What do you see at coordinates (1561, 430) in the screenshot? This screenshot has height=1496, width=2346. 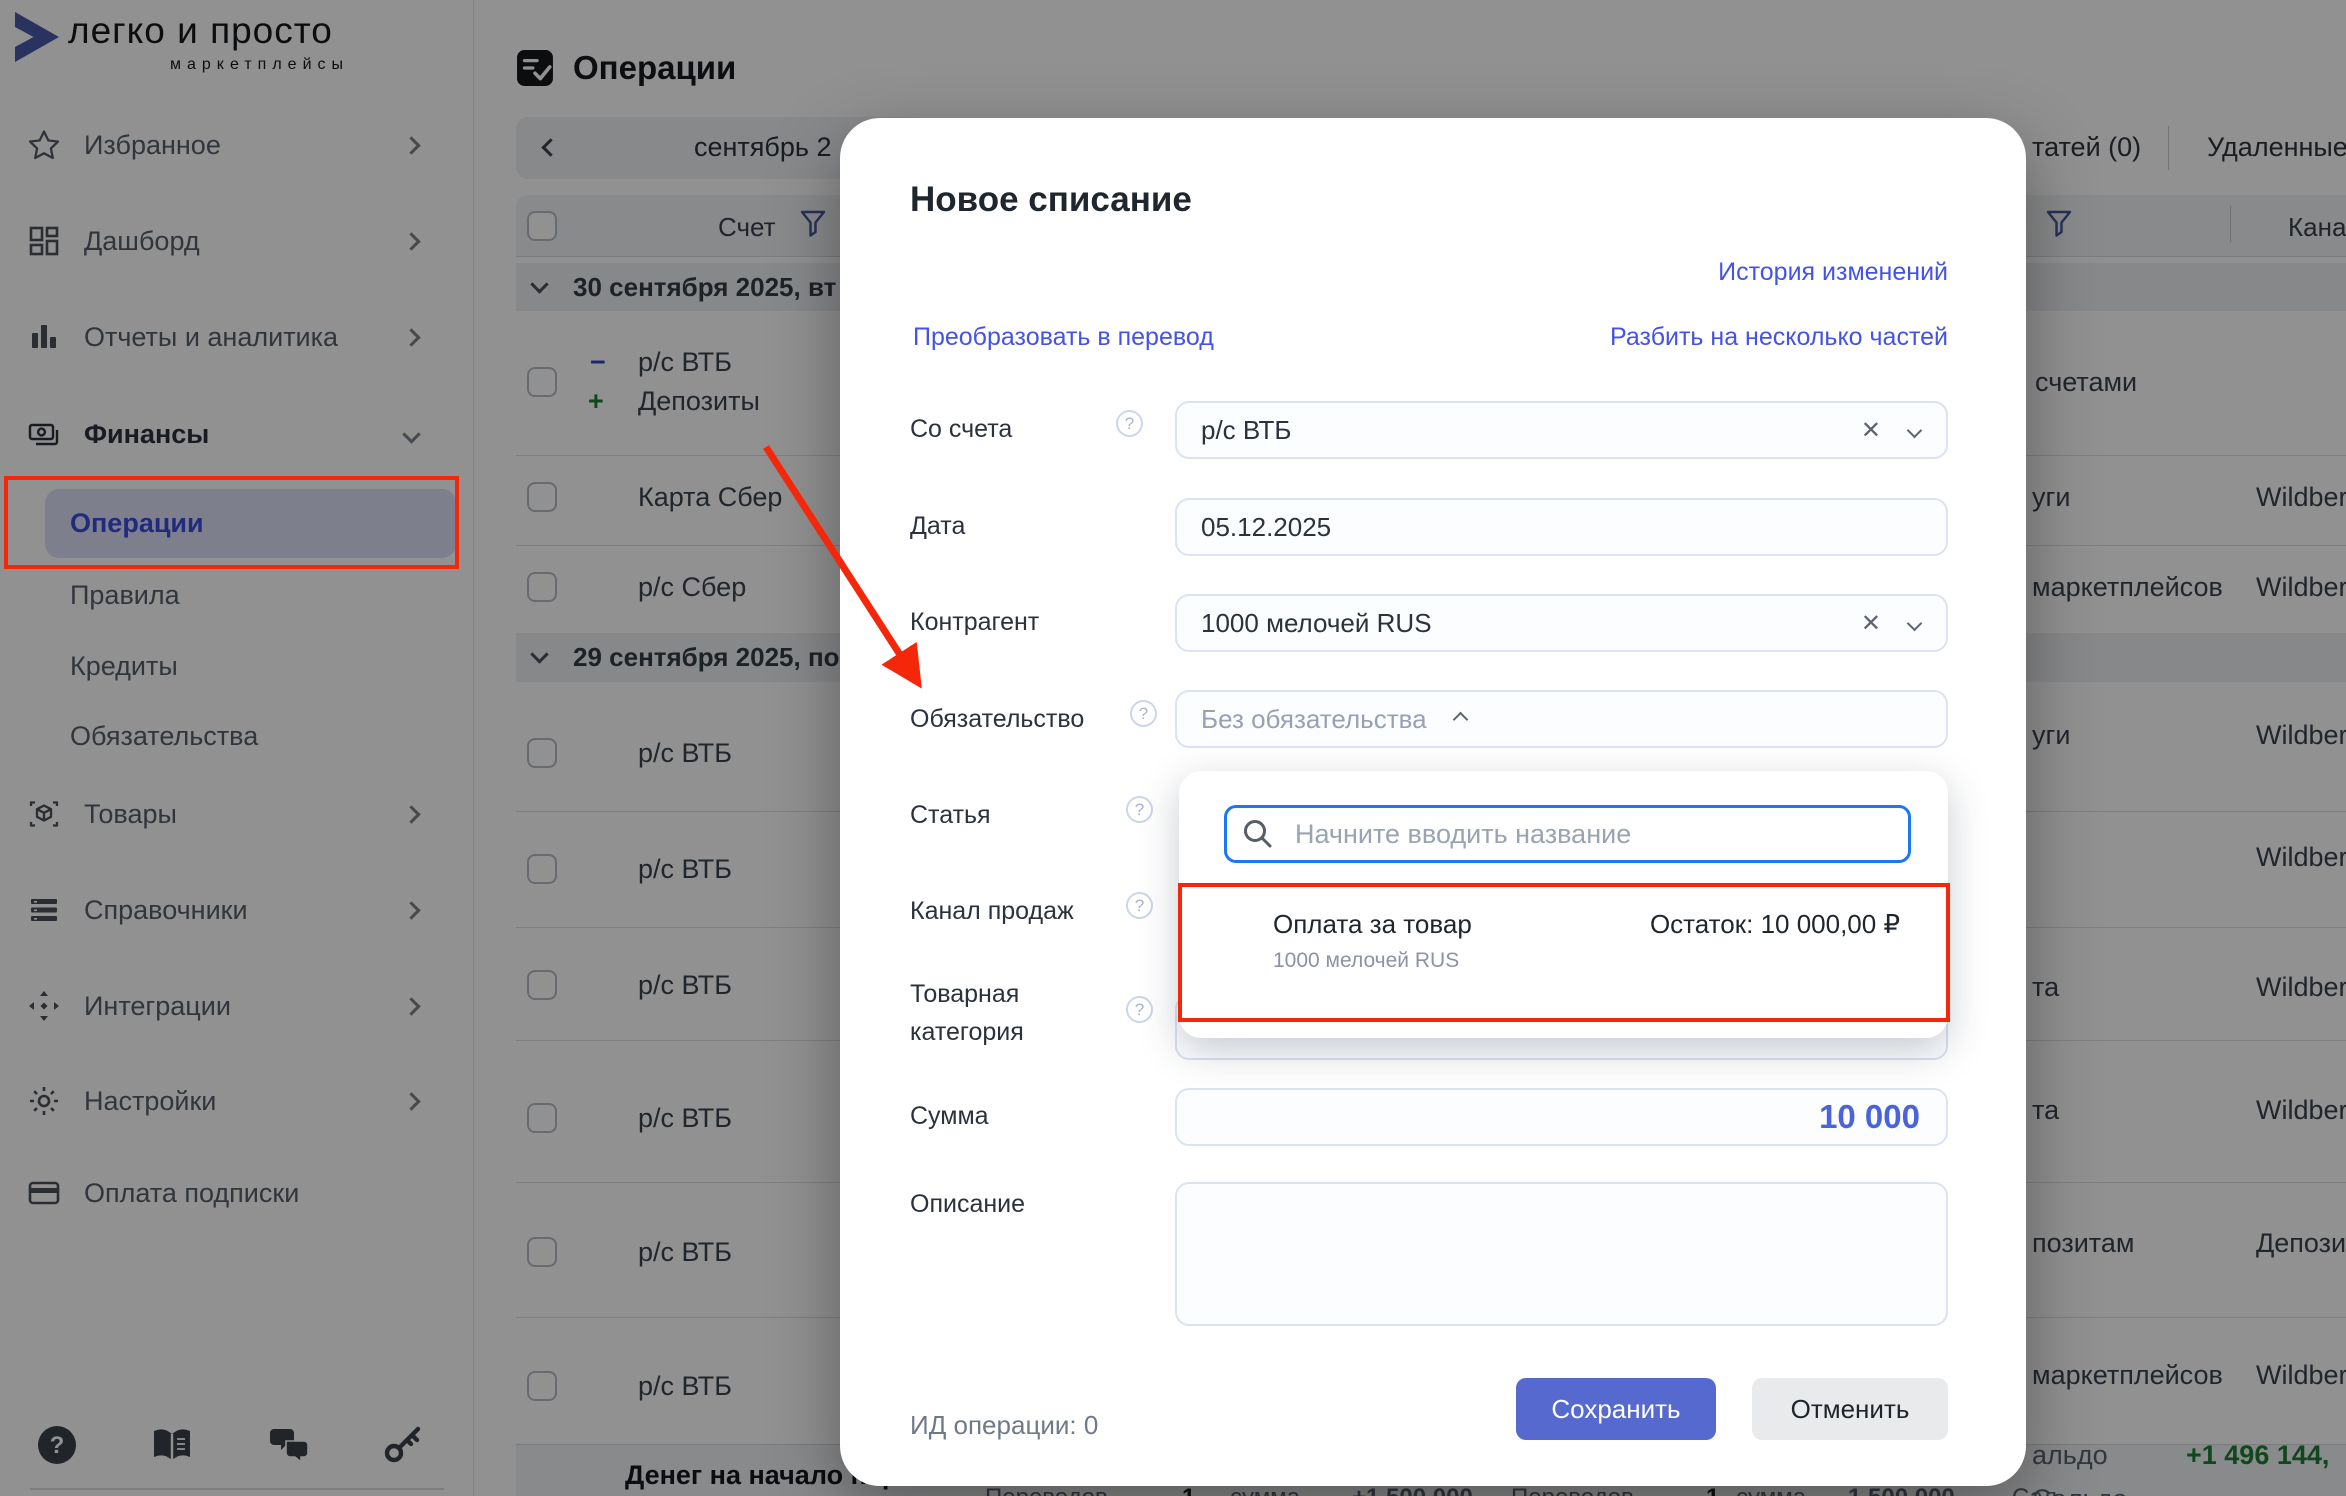 I see `from-account-select: р/с ВТБ ✕` at bounding box center [1561, 430].